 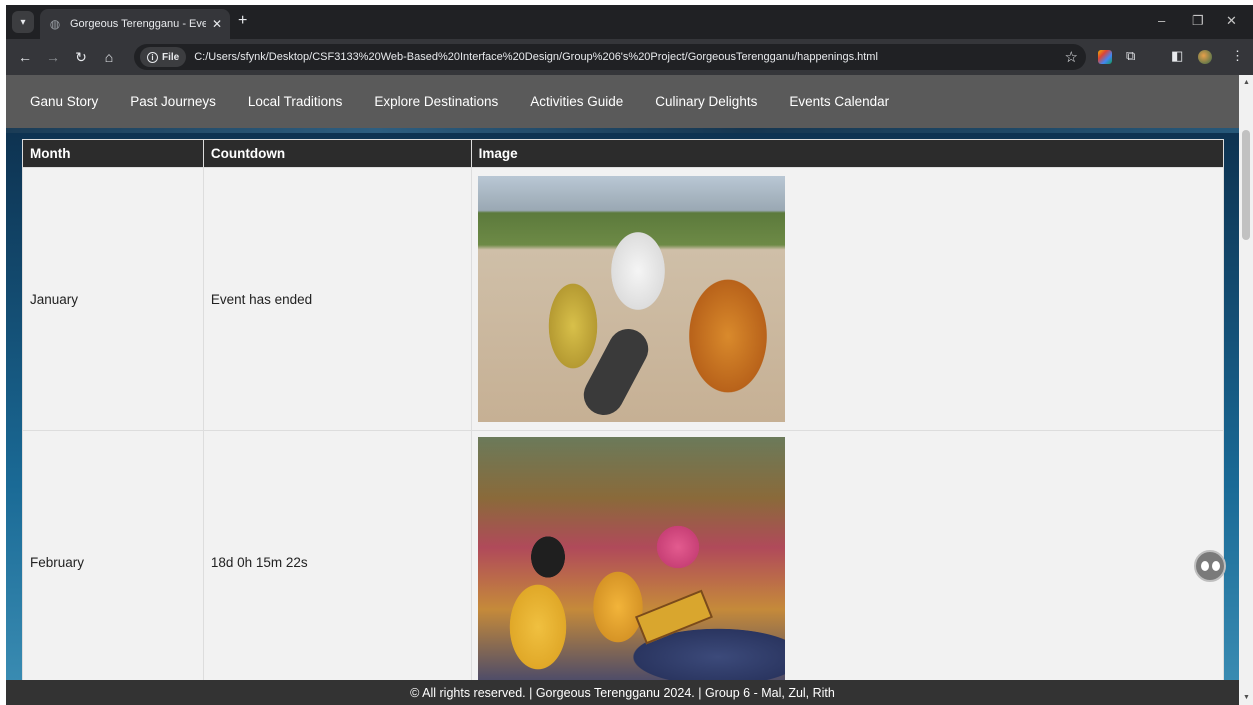 What do you see at coordinates (1246, 82) in the screenshot?
I see `scroll-up-arrow-icon: ▲` at bounding box center [1246, 82].